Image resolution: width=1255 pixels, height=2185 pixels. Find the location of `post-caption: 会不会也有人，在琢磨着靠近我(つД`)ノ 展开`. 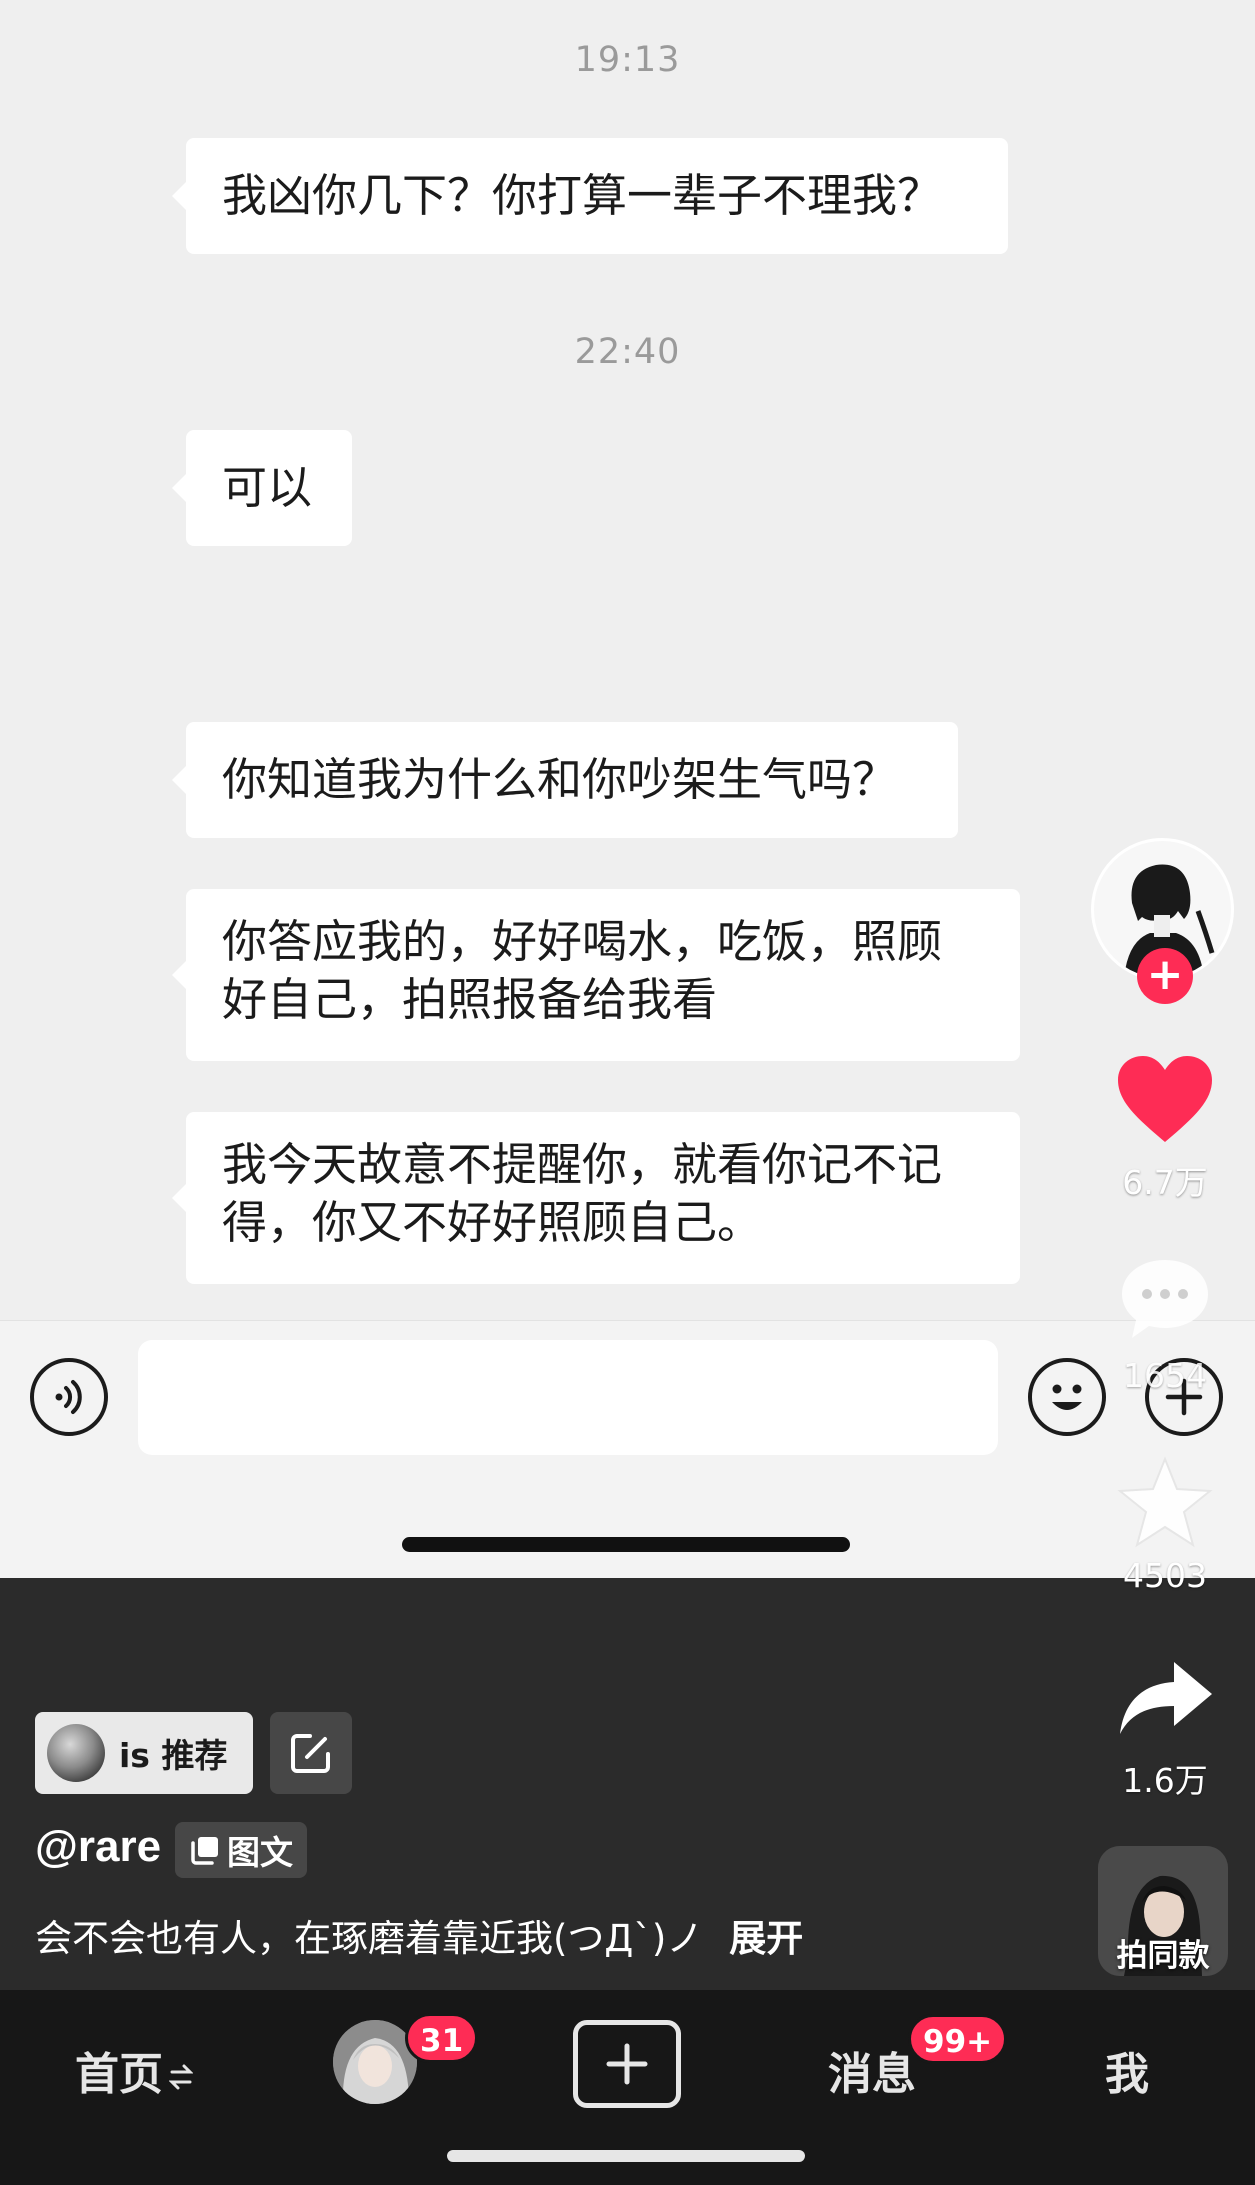

post-caption: 会不会也有人，在琢磨着靠近我(つД`)ノ 展开 is located at coordinates (419, 1935).